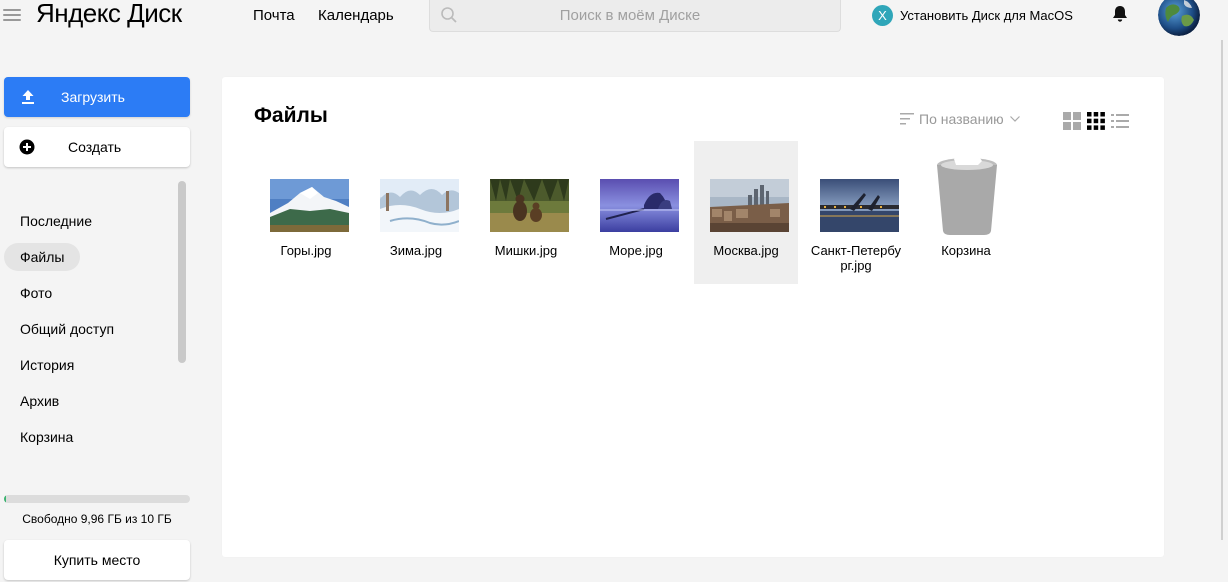 This screenshot has width=1228, height=582. Describe the element at coordinates (182, 272) in the screenshot. I see `sidebar-scrollbar` at that location.